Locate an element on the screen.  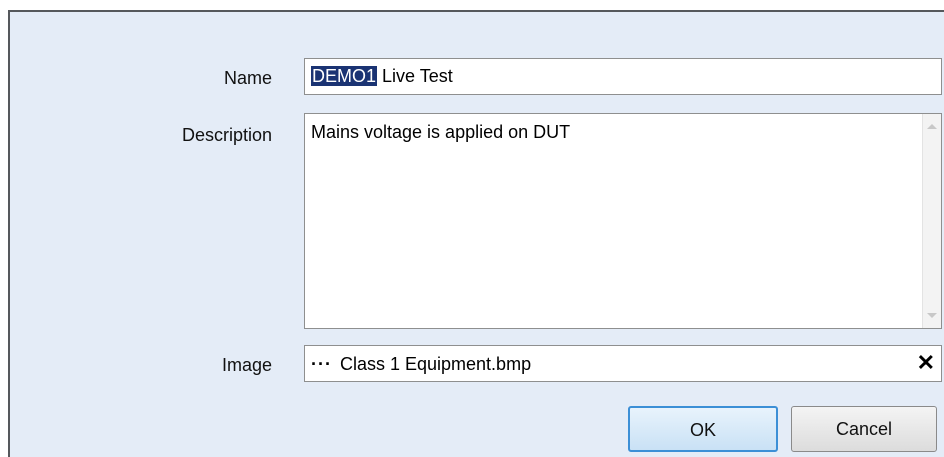
name-remaining-text: Live Test is located at coordinates (415, 76).